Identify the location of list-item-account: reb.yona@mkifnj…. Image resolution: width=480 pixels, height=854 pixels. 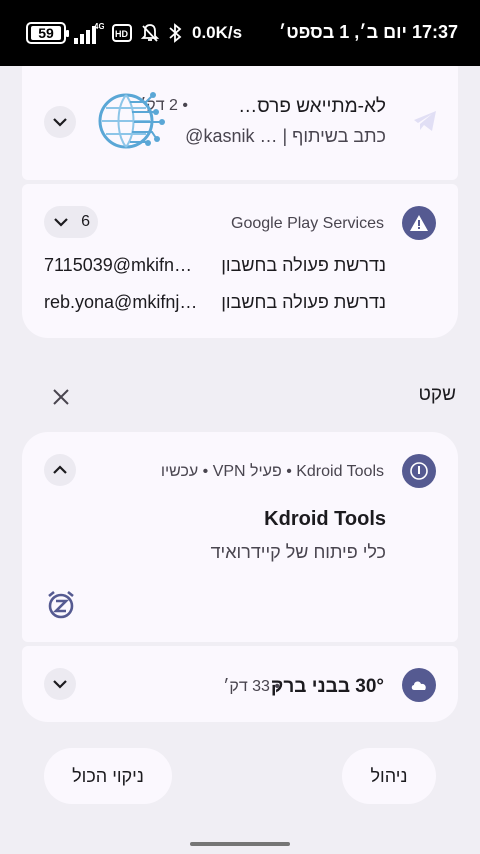
(121, 302).